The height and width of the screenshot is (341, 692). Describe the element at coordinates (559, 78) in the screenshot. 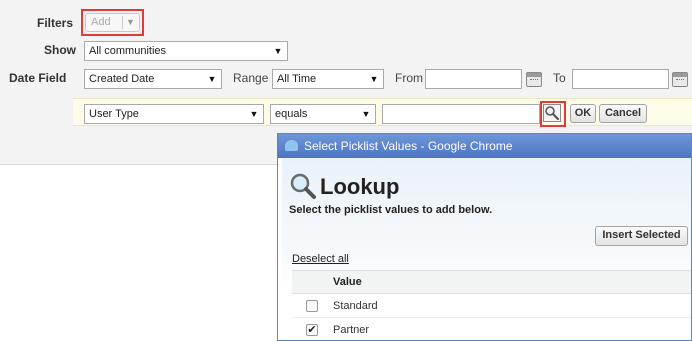

I see `to-label: To` at that location.